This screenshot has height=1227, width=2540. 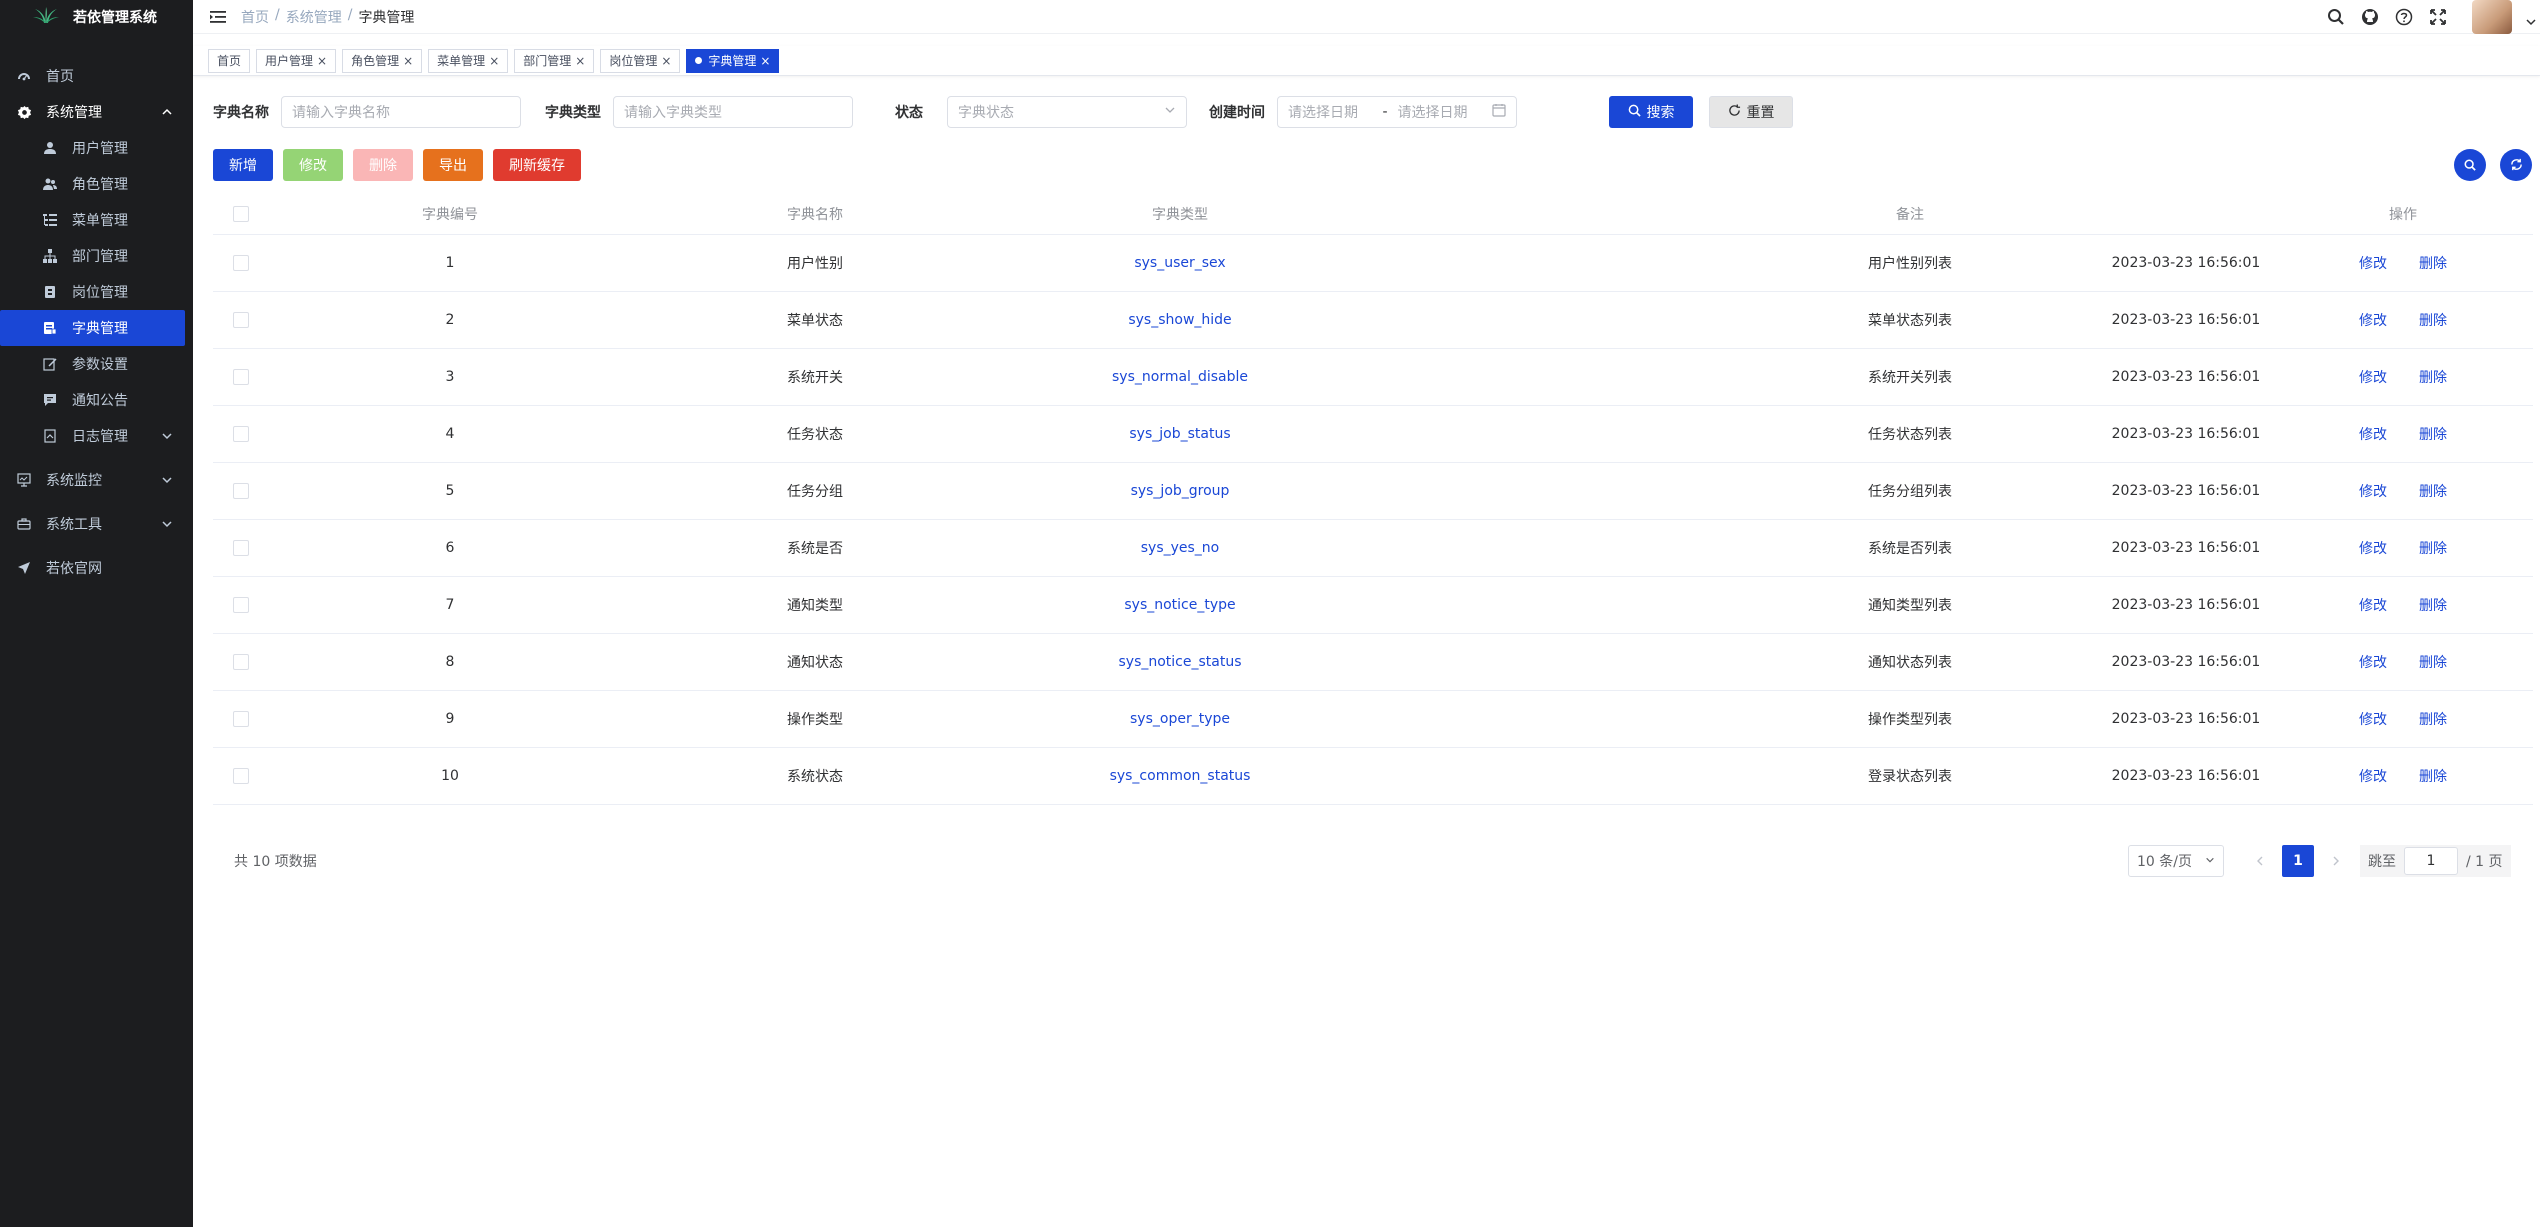 What do you see at coordinates (96, 568) in the screenshot?
I see `sidebar-item-website: 若依官网` at bounding box center [96, 568].